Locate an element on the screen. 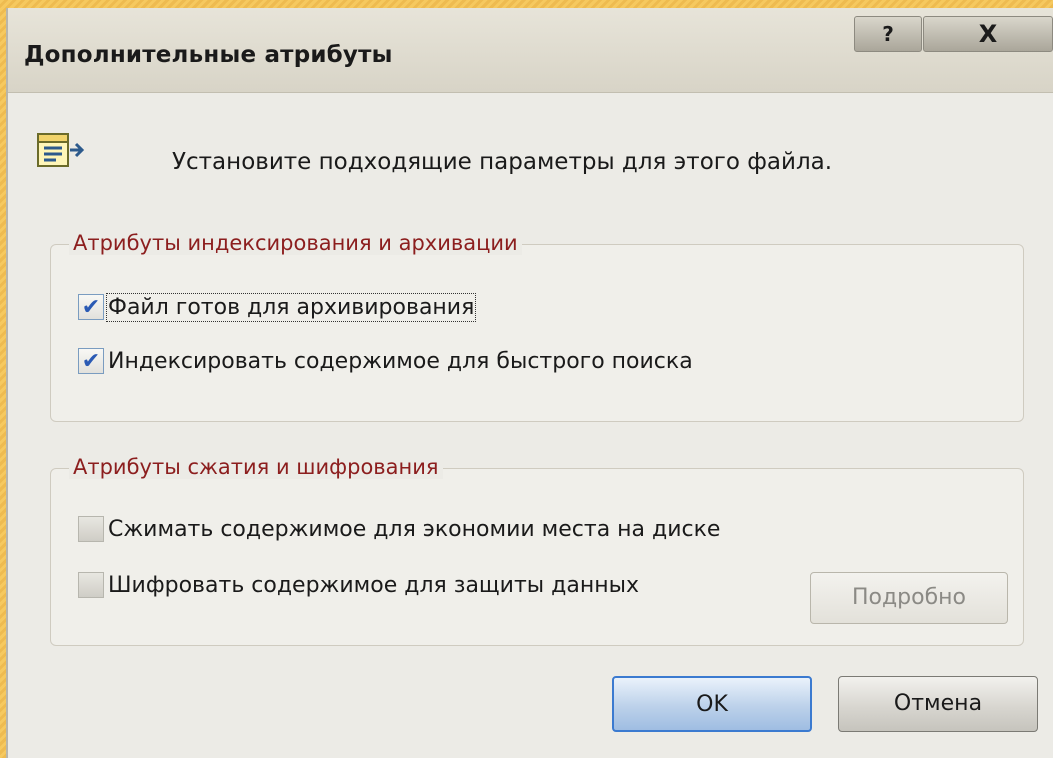  title-bar: Дополнительные атрибуты ? X is located at coordinates (530, 50).